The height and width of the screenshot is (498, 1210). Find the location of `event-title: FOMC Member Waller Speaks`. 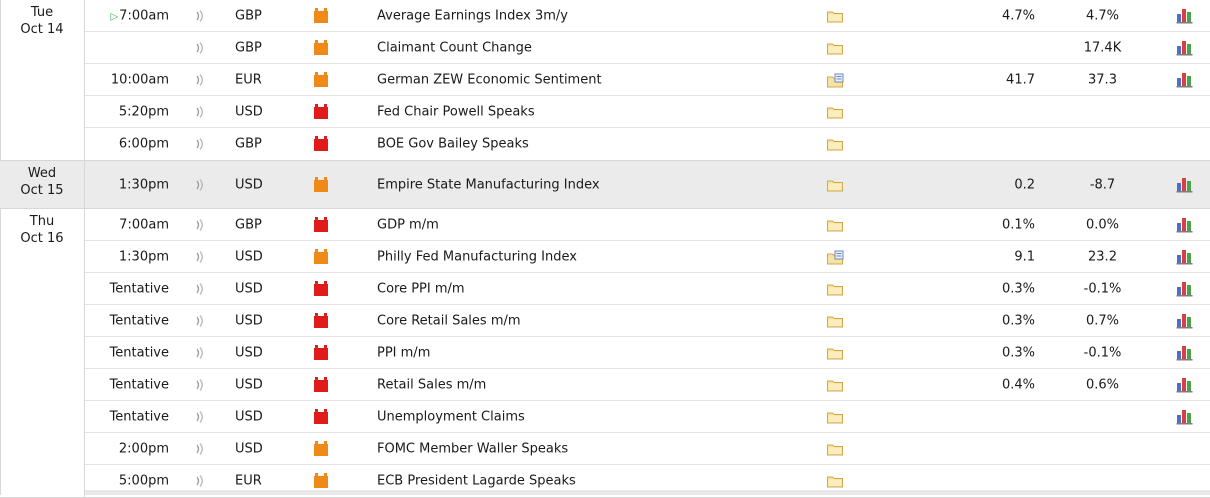

event-title: FOMC Member Waller Speaks is located at coordinates (472, 448).